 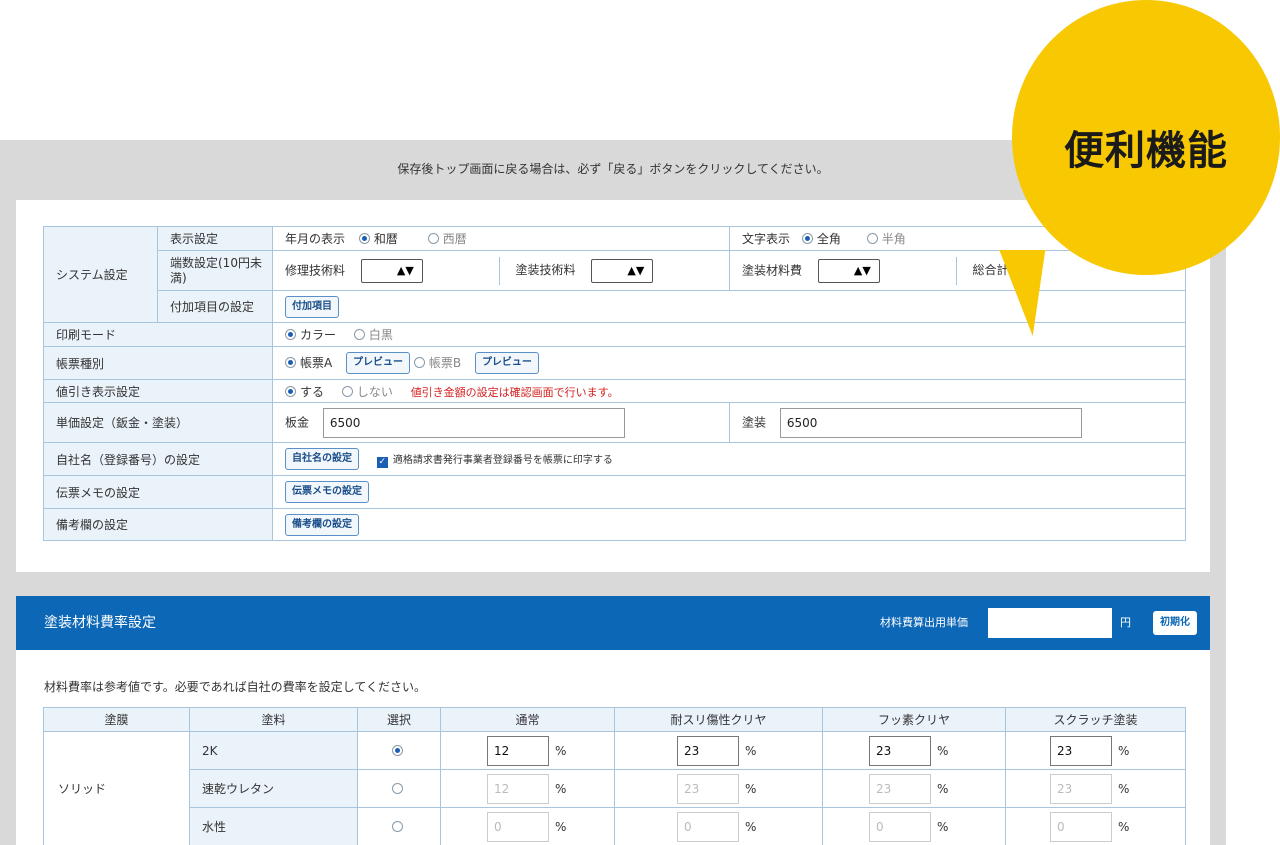 I want to click on discount-label: 値引き表示設定, so click(x=158, y=391).